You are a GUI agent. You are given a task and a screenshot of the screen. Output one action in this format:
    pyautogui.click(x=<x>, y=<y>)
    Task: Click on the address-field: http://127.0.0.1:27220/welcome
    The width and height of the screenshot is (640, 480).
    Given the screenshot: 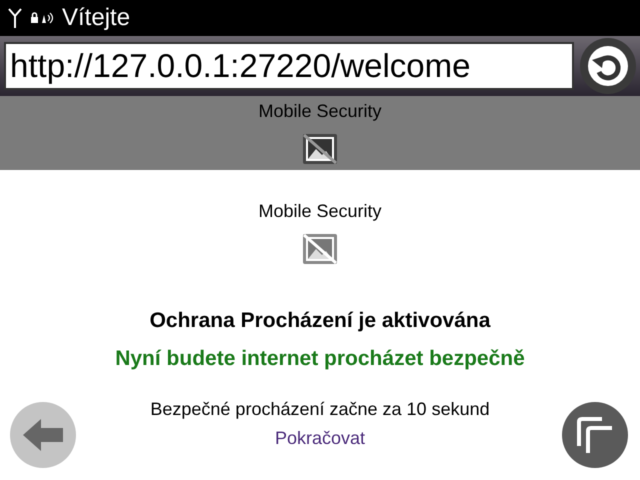 What is the action you would take?
    pyautogui.click(x=289, y=66)
    